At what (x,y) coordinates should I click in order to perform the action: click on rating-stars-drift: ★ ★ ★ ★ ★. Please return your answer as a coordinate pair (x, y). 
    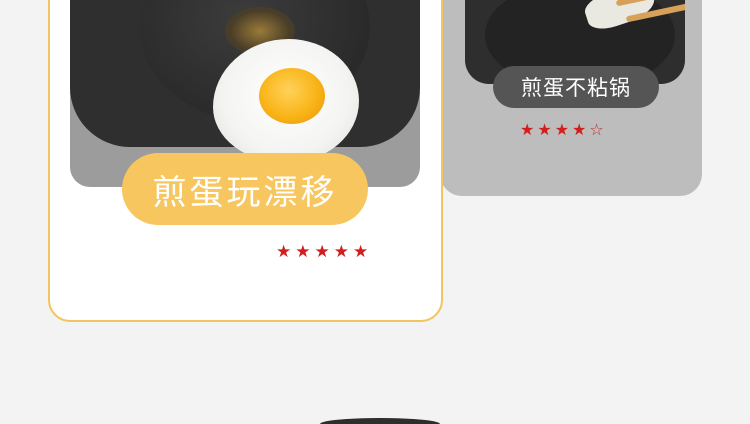
    Looking at the image, I should click on (322, 252).